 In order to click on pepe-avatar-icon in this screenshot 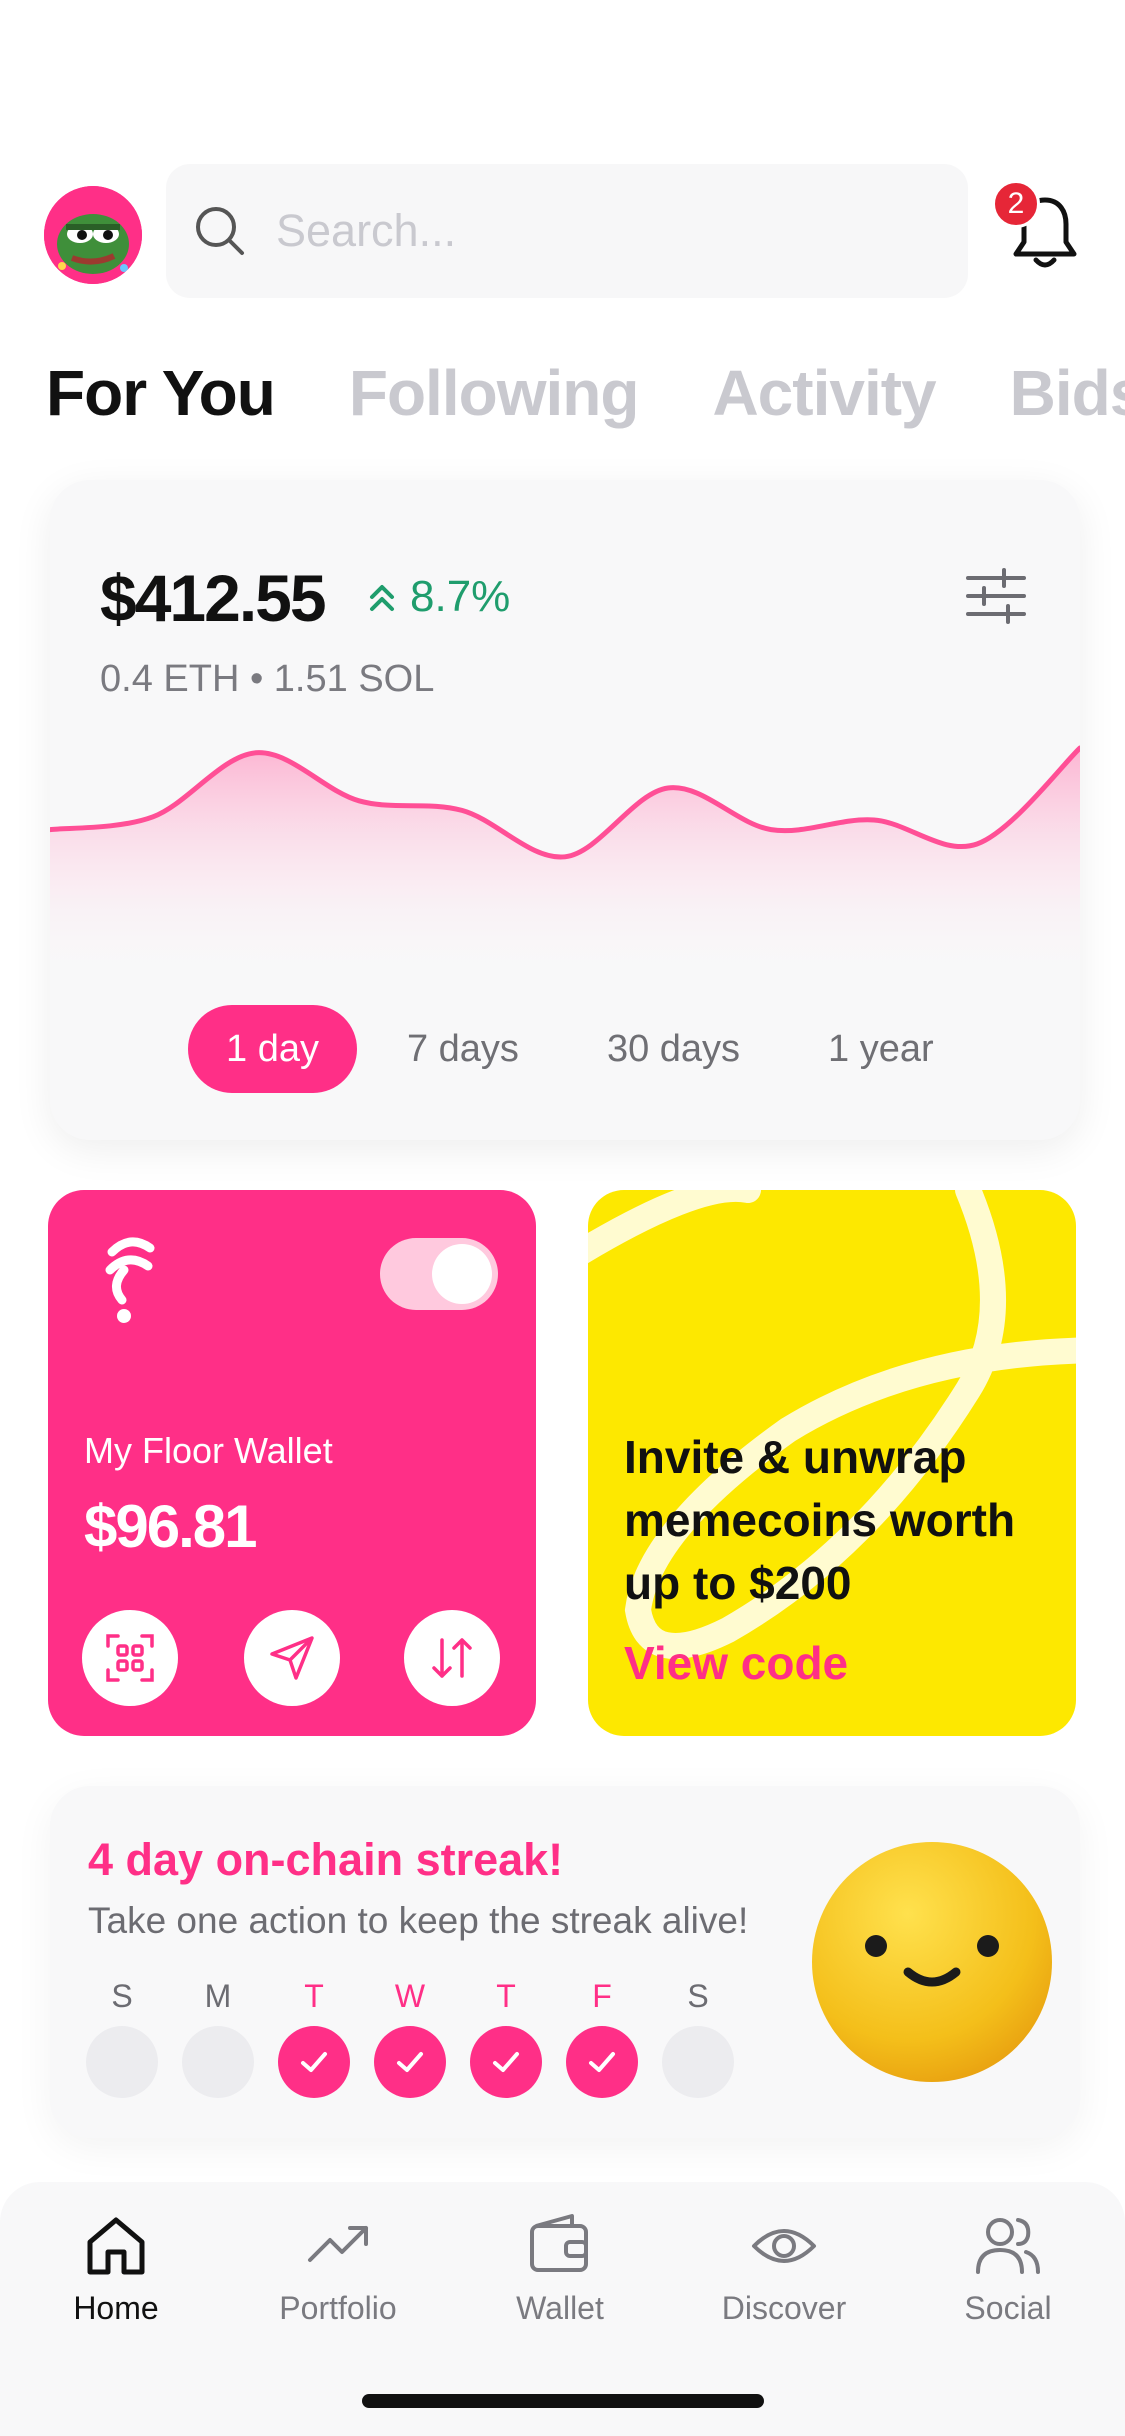, I will do `click(93, 235)`.